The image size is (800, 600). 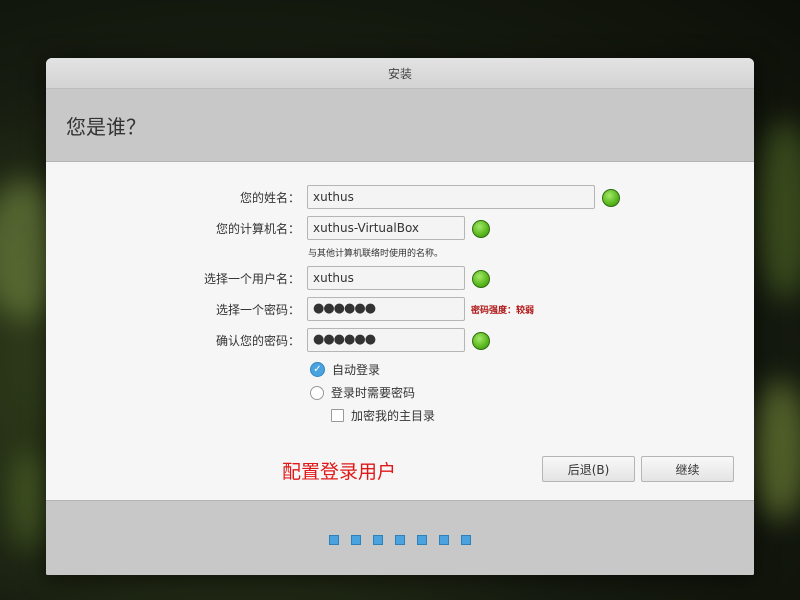 What do you see at coordinates (386, 278) in the screenshot?
I see `username-input: xuthus` at bounding box center [386, 278].